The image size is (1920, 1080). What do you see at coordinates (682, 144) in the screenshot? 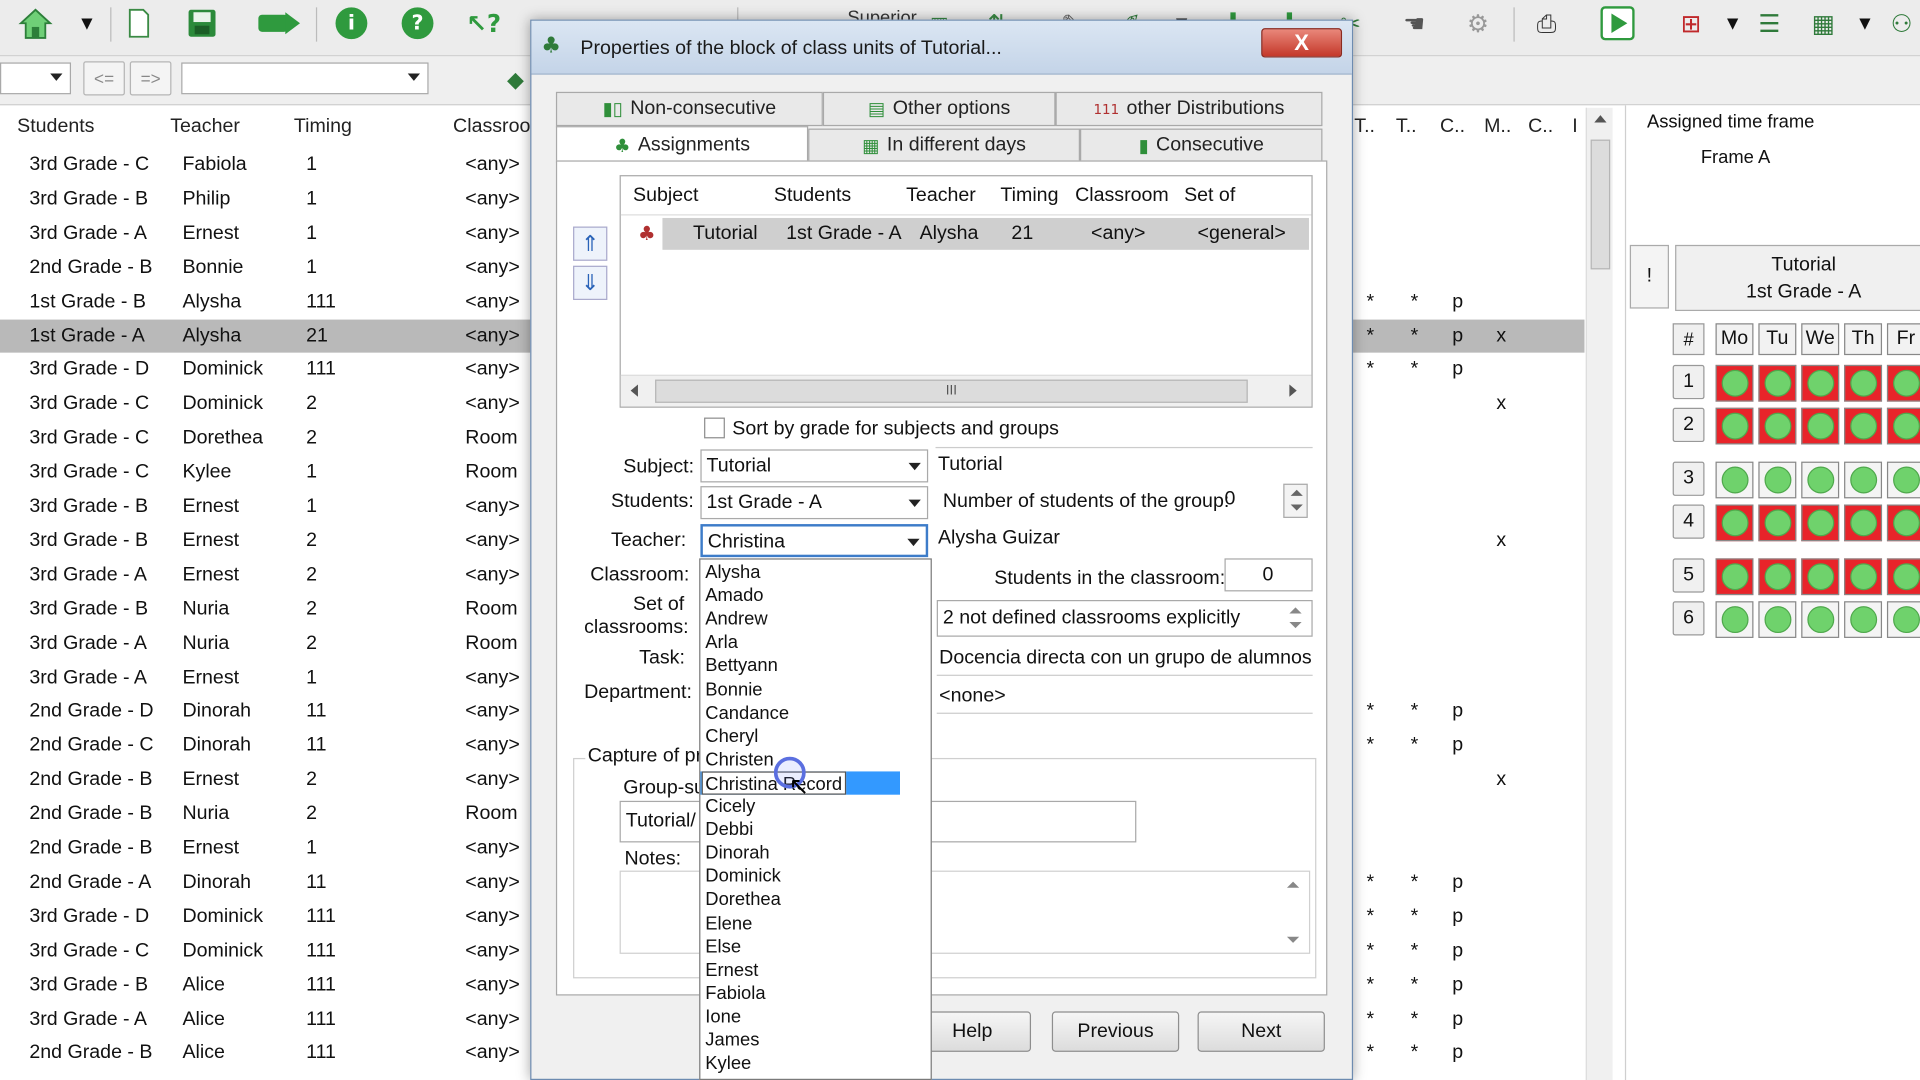
I see `tab-assignments: ♣ Assignments` at bounding box center [682, 144].